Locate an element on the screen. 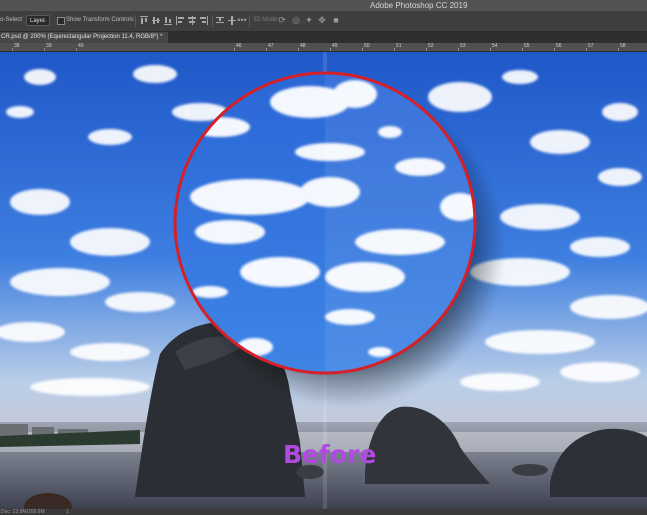 This screenshot has width=647, height=515. title-bar: Adobe Photoshop CC 2019 is located at coordinates (323, 5).